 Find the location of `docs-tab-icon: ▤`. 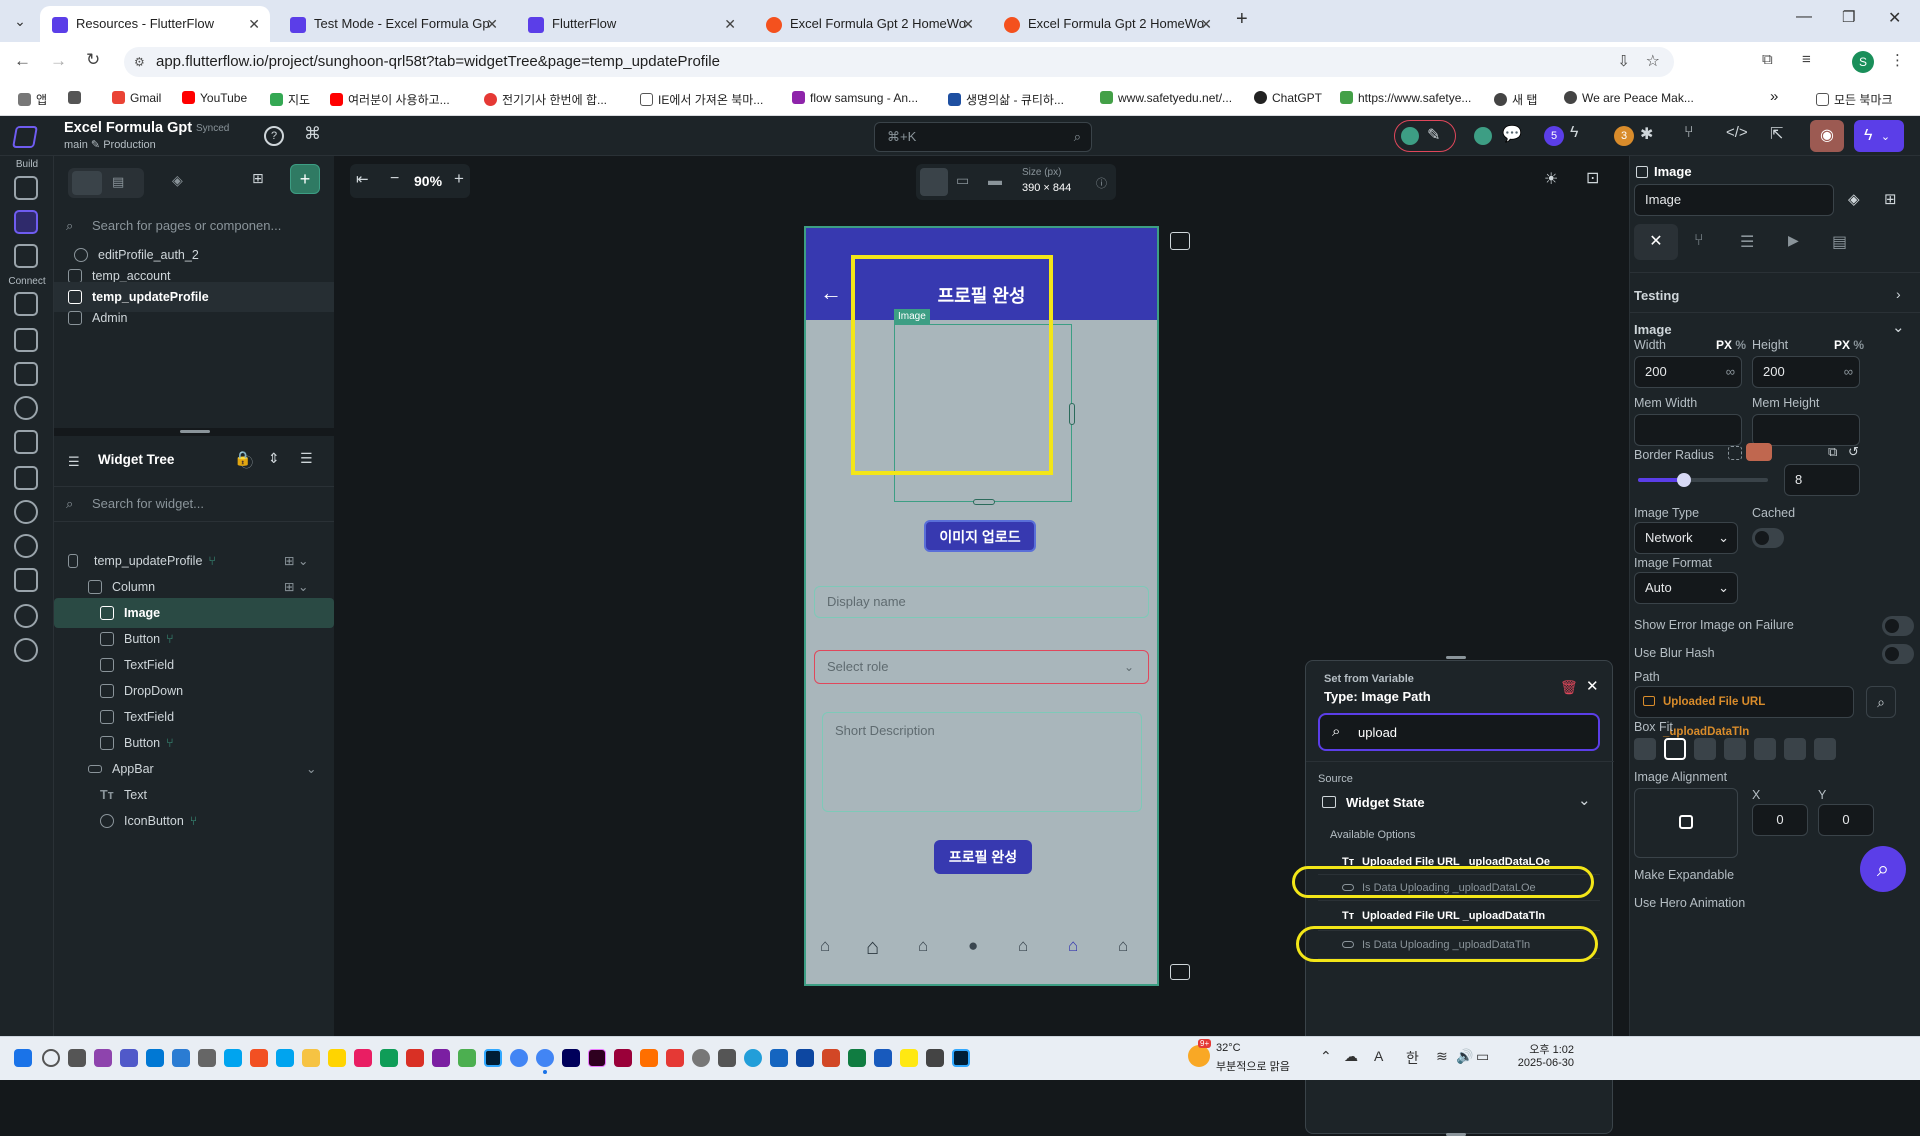

docs-tab-icon: ▤ is located at coordinates (1839, 242).